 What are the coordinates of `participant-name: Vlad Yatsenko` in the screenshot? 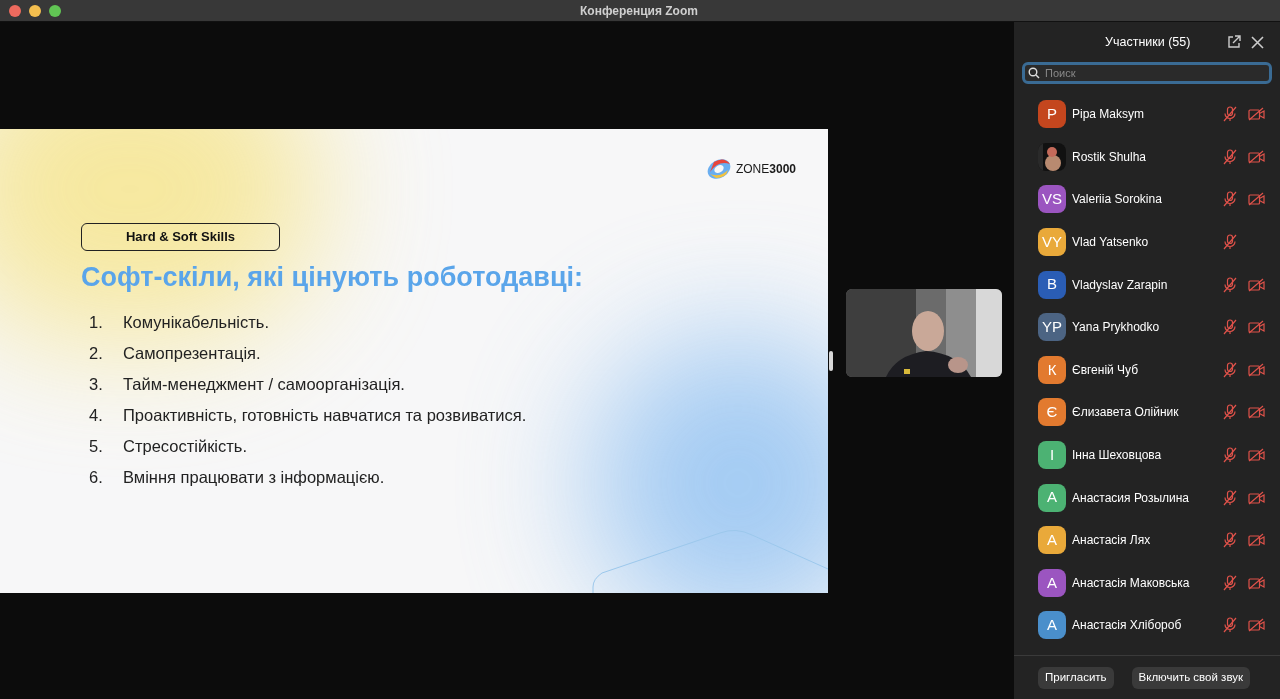 It's located at (1111, 243).